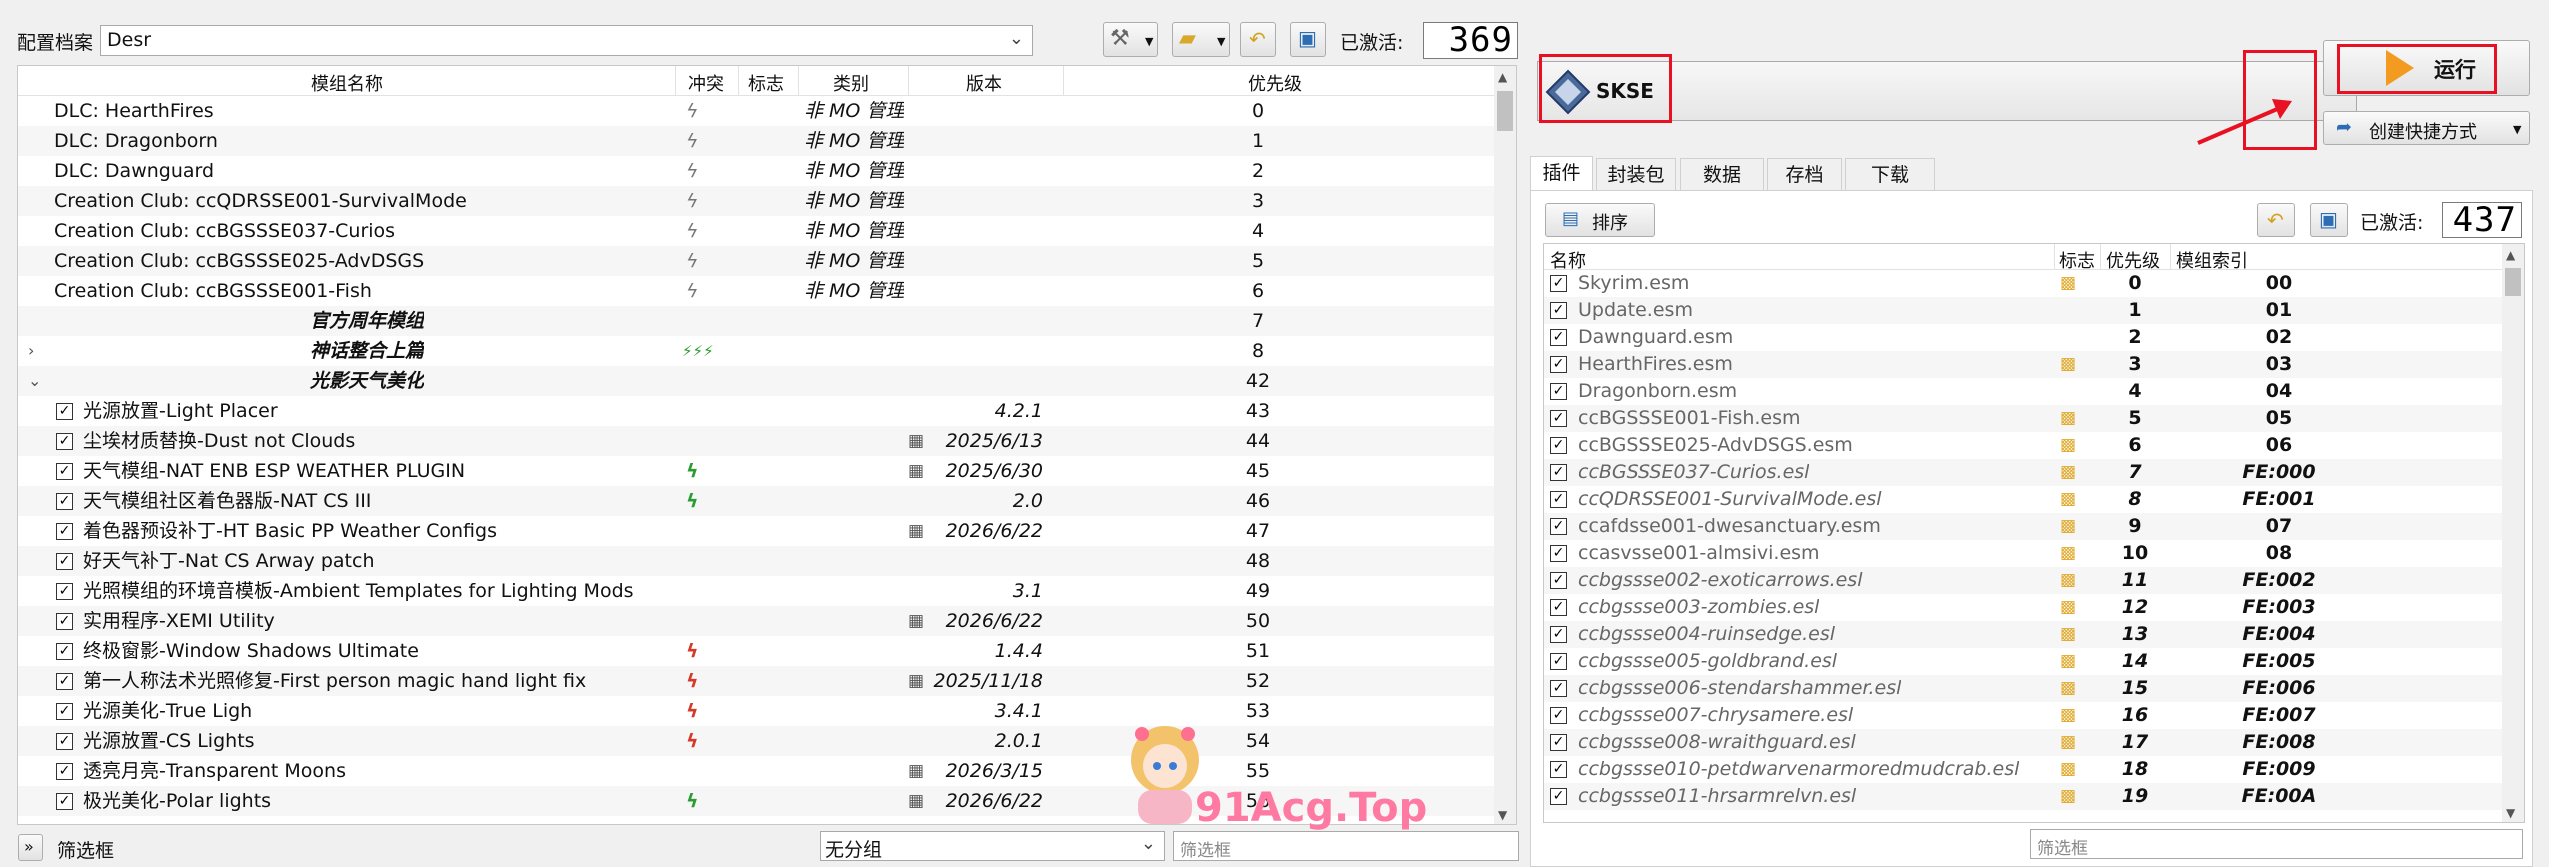  Describe the element at coordinates (757, 561) in the screenshot. I see `mod-row: ✓ 好天气补丁-Nat CS Arway patch 48` at that location.